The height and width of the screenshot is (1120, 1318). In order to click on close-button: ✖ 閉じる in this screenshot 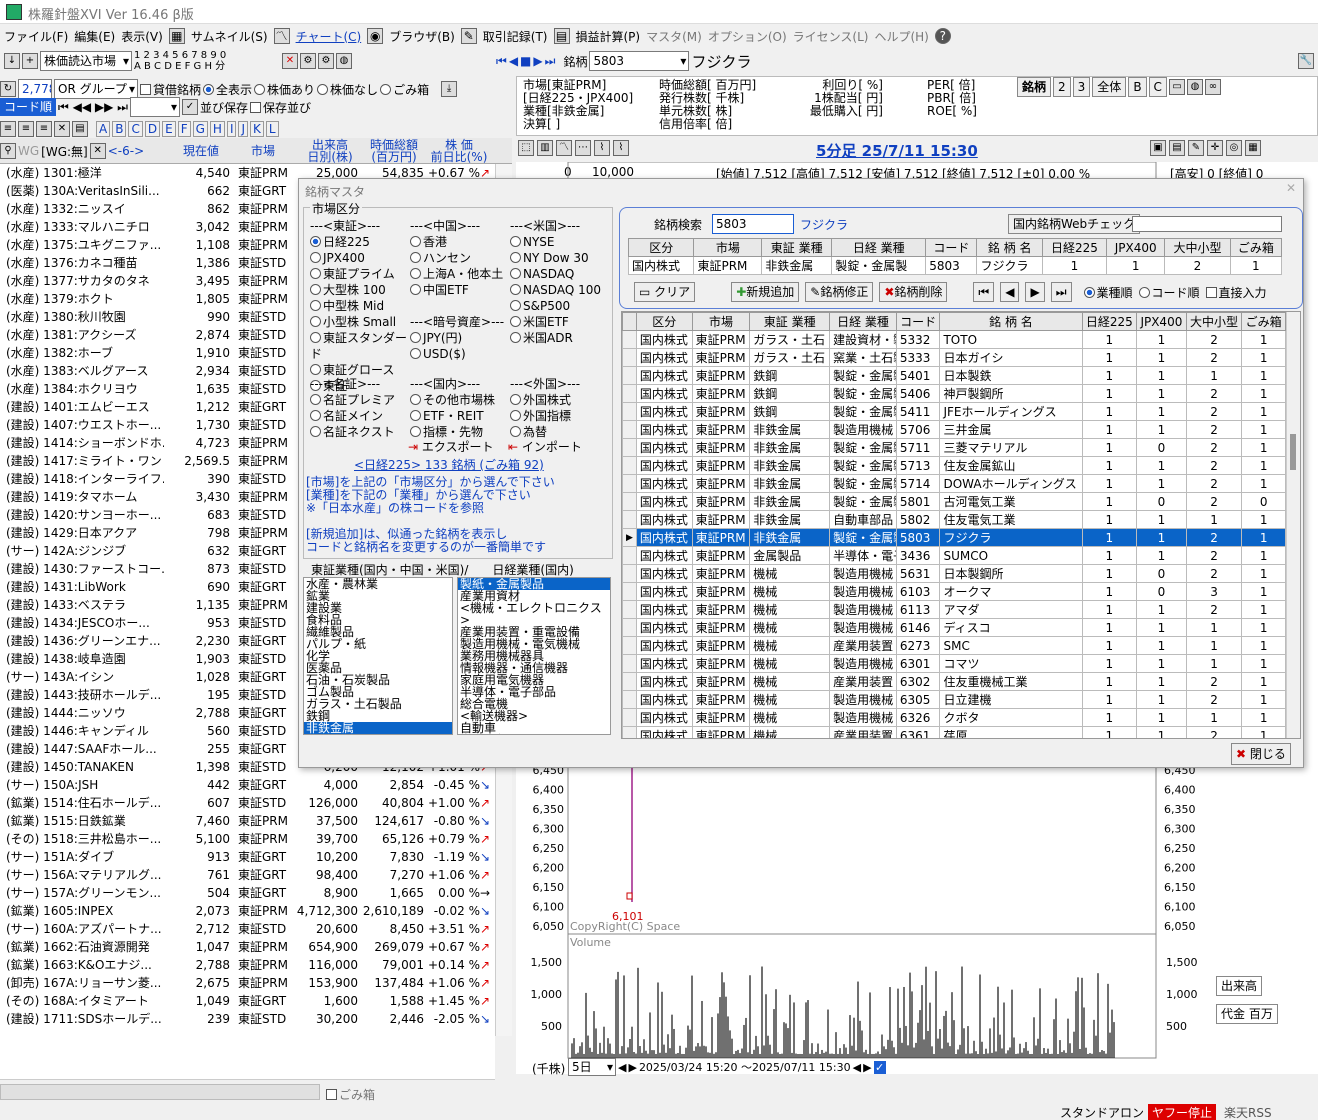, I will do `click(1261, 754)`.